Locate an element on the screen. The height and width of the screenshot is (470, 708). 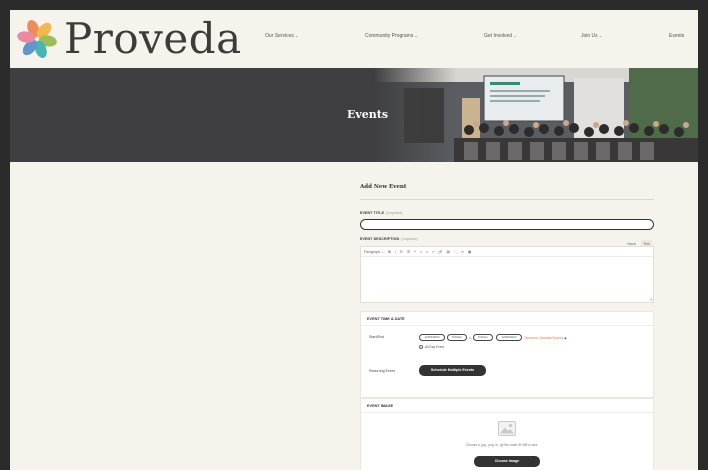
align-right-icon: ≡ is located at coordinates (433, 252).